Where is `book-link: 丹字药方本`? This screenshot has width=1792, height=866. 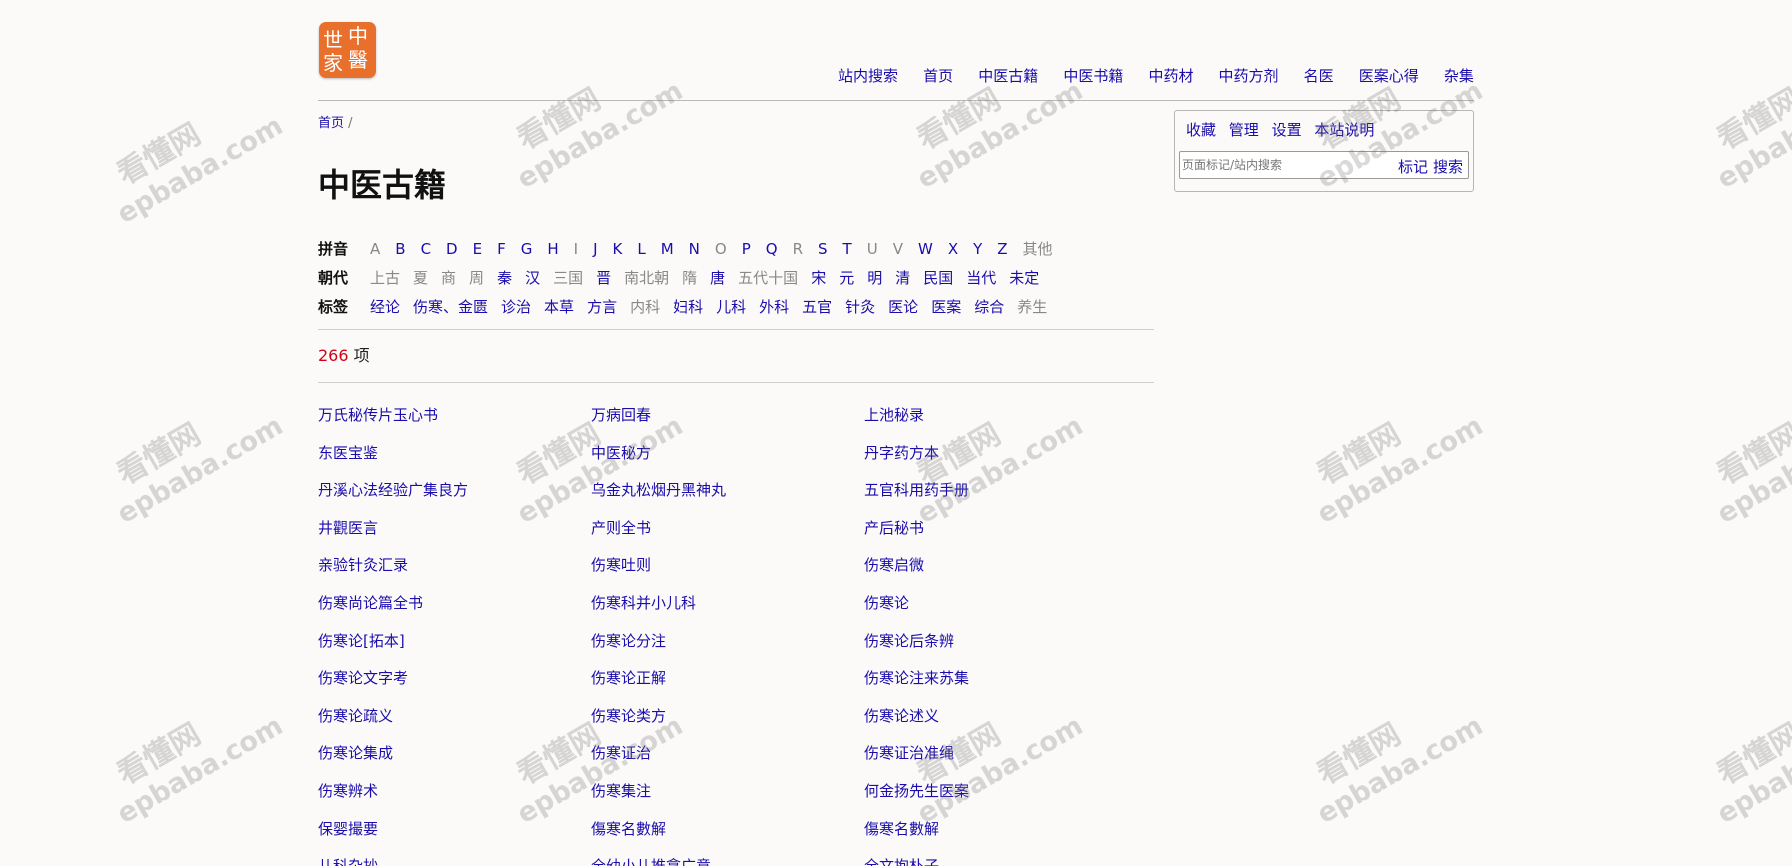
book-link: 丹字药方本 is located at coordinates (1000, 461).